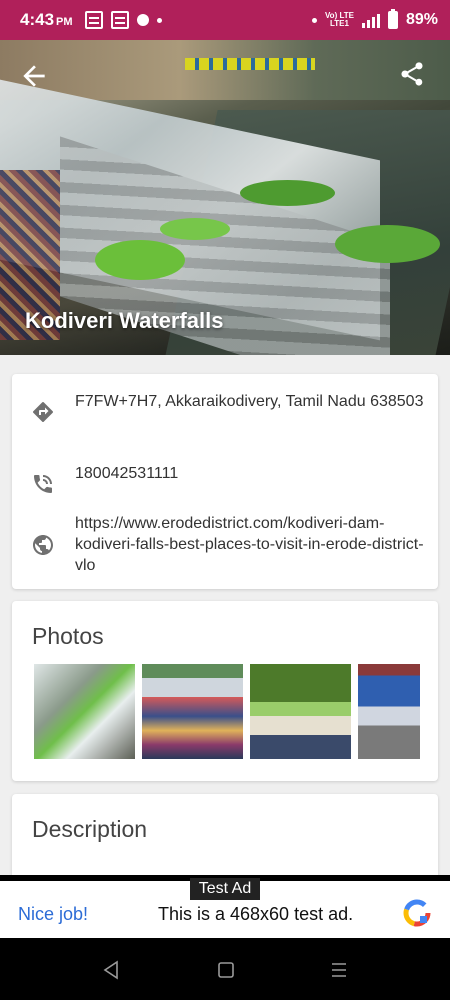  What do you see at coordinates (314, 20) in the screenshot?
I see `status-dot-icon` at bounding box center [314, 20].